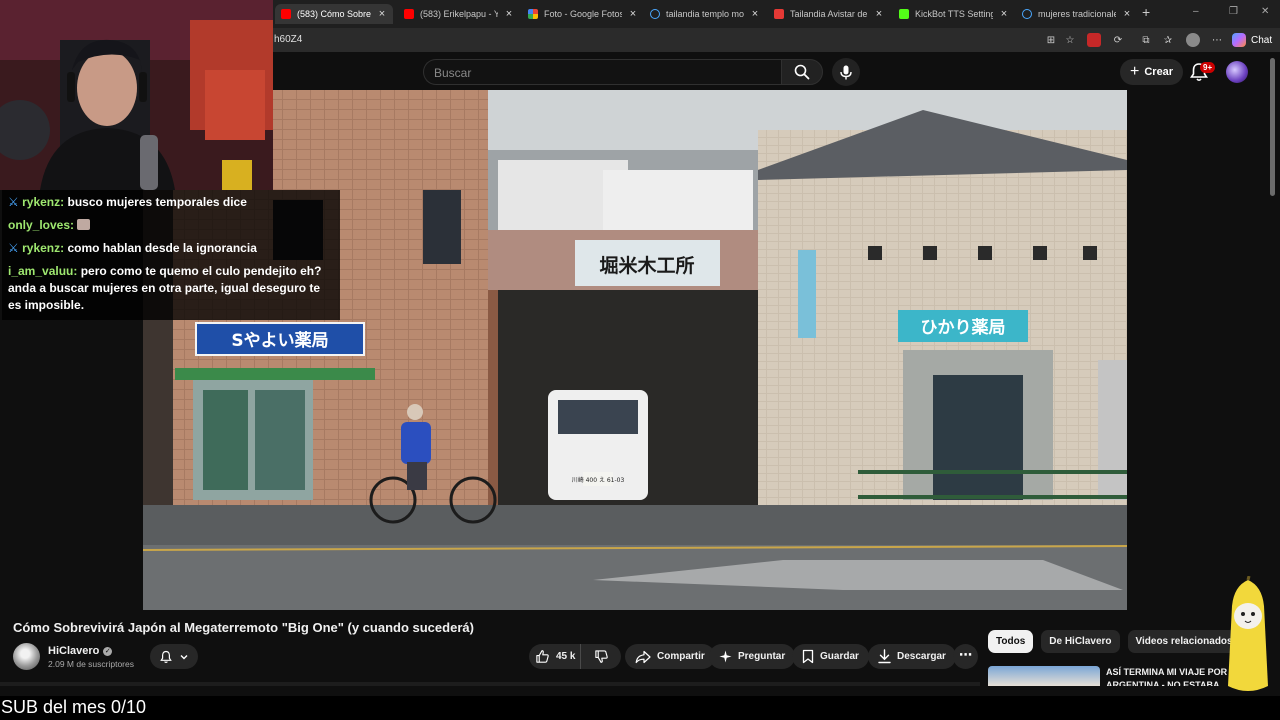  Describe the element at coordinates (1051, 40) in the screenshot. I see `install-app-icon: ⊞` at that location.